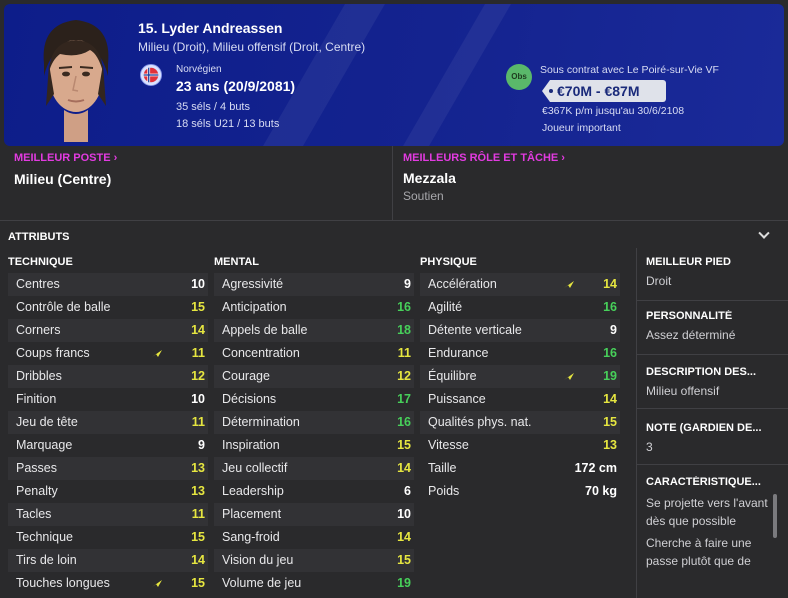 The width and height of the screenshot is (788, 598). Describe the element at coordinates (458, 353) in the screenshot. I see `attribute-label: Endurance` at that location.